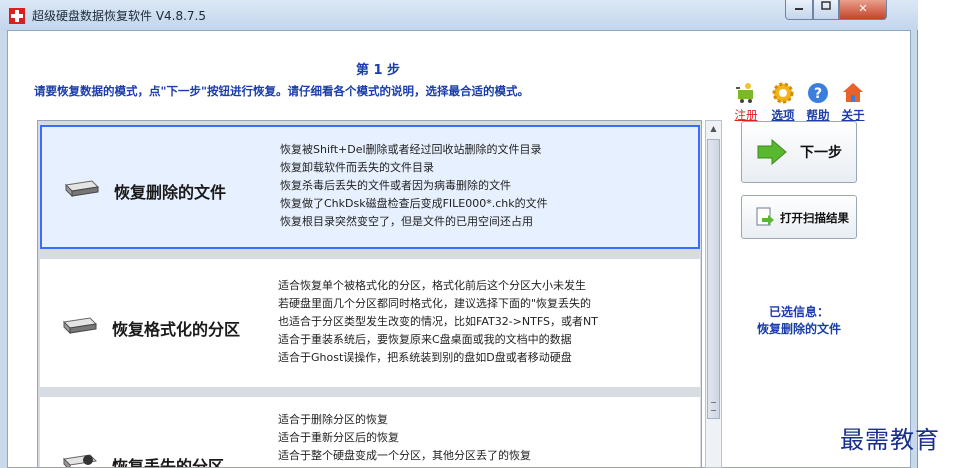  What do you see at coordinates (746, 115) in the screenshot?
I see `register-label: 注册` at bounding box center [746, 115].